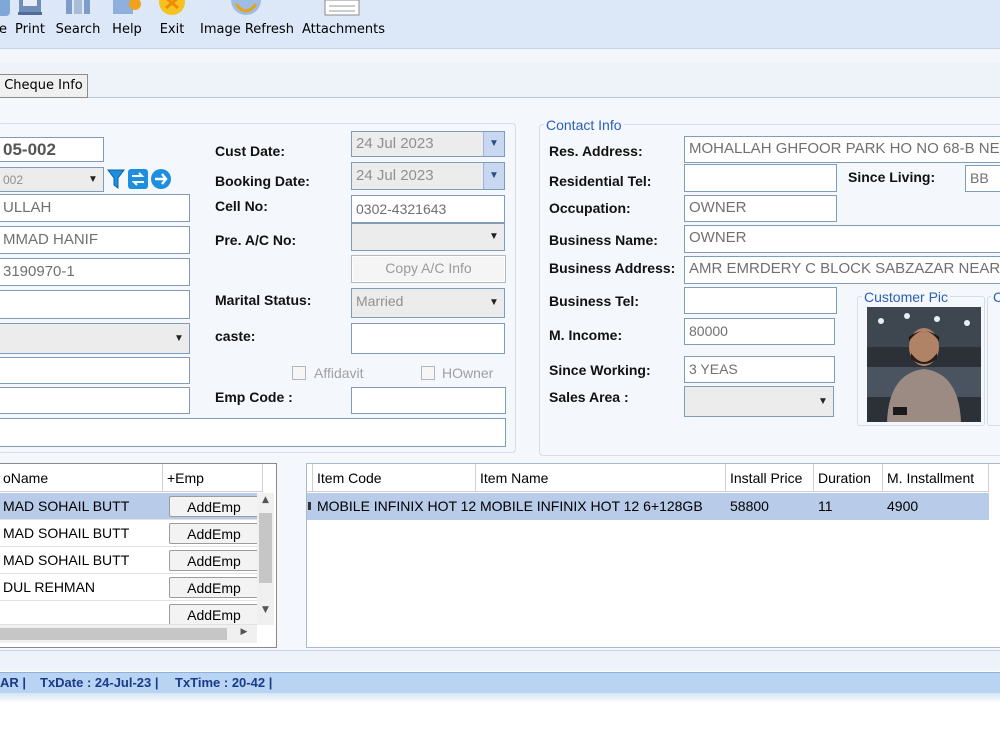 This screenshot has height=750, width=1000. What do you see at coordinates (113, 634) in the screenshot?
I see `scroll-thumb-horizontal` at bounding box center [113, 634].